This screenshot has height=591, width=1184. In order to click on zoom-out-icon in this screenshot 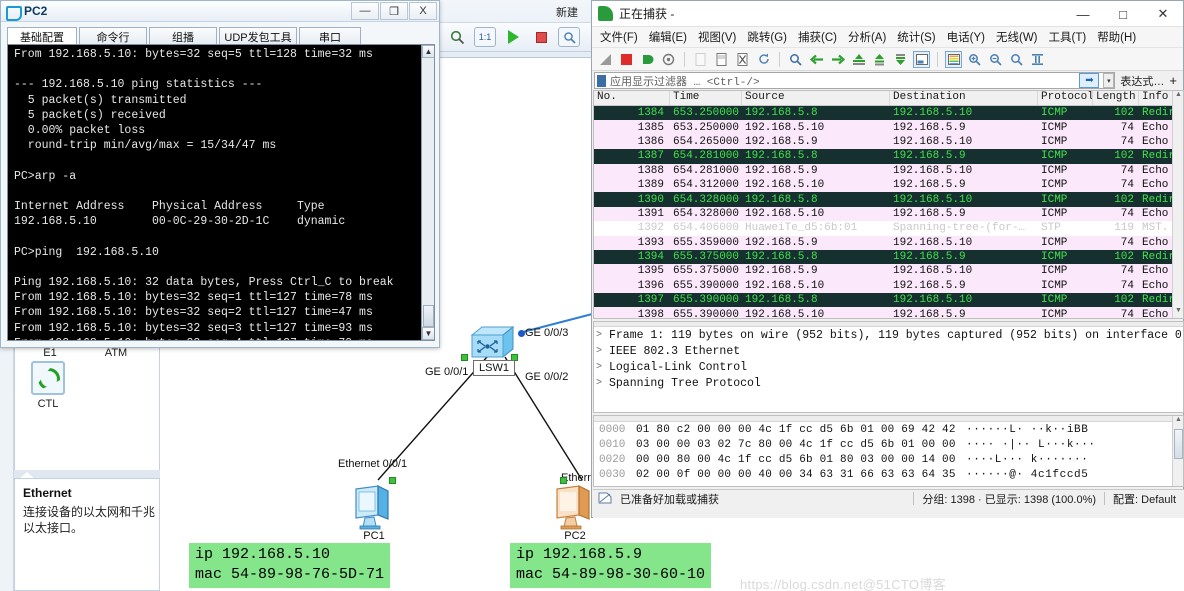, I will do `click(995, 59)`.